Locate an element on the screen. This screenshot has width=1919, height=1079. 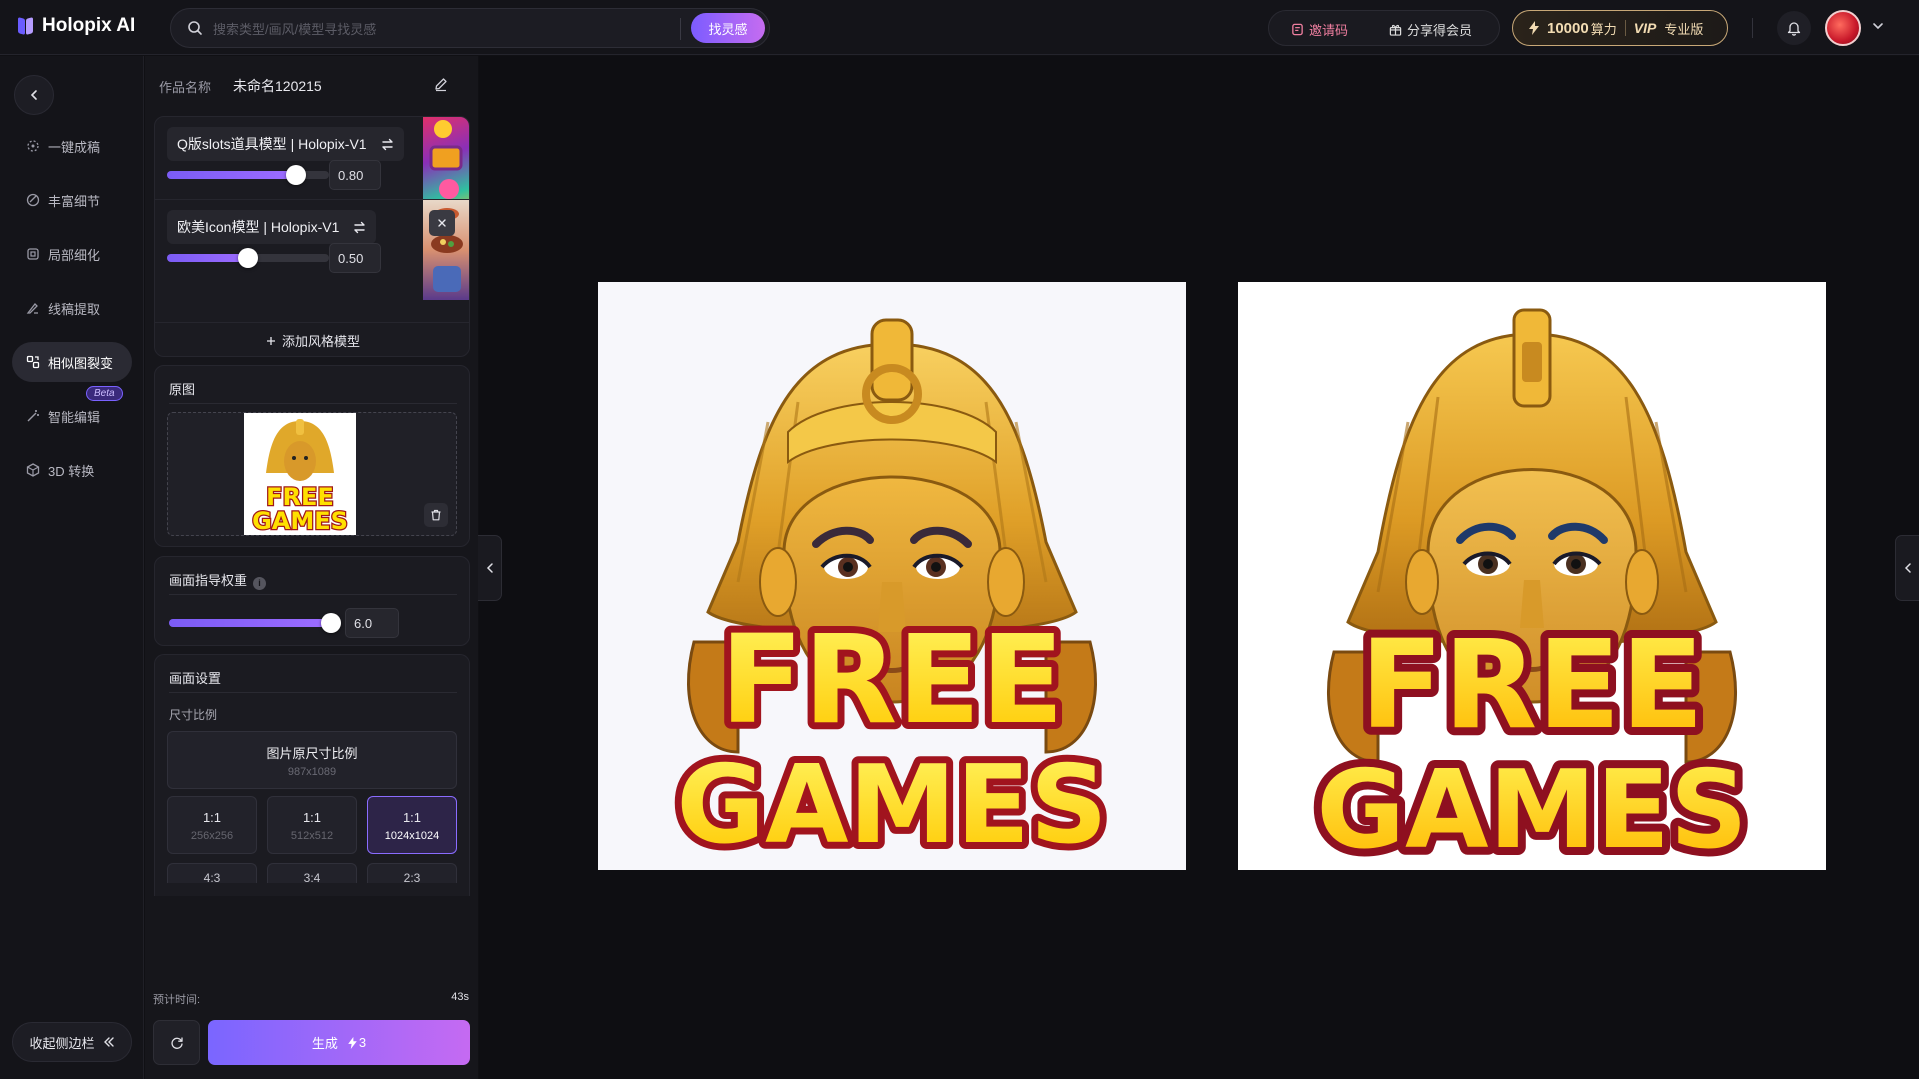
back-button is located at coordinates (34, 95).